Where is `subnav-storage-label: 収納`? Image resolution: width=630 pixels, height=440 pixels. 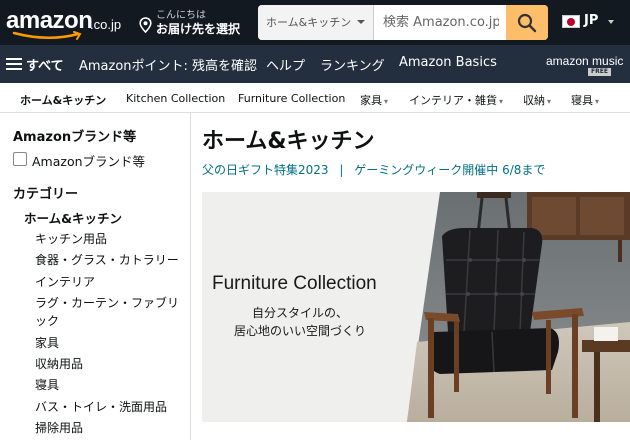
subnav-storage-label: 収納 is located at coordinates (534, 100).